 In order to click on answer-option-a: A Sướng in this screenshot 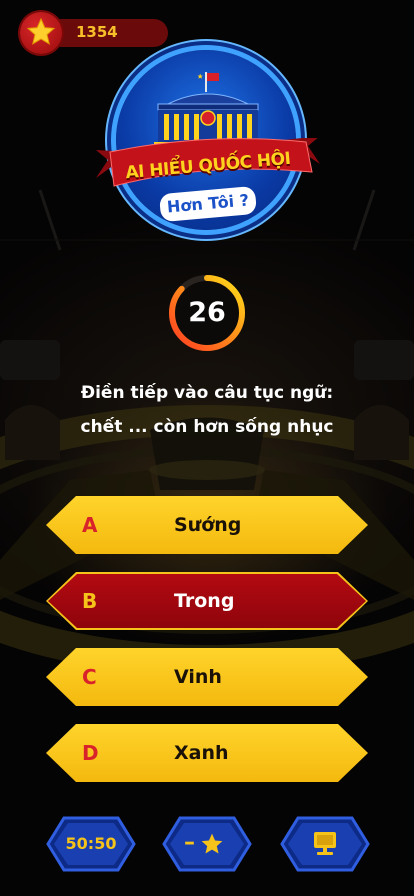, I will do `click(207, 525)`.